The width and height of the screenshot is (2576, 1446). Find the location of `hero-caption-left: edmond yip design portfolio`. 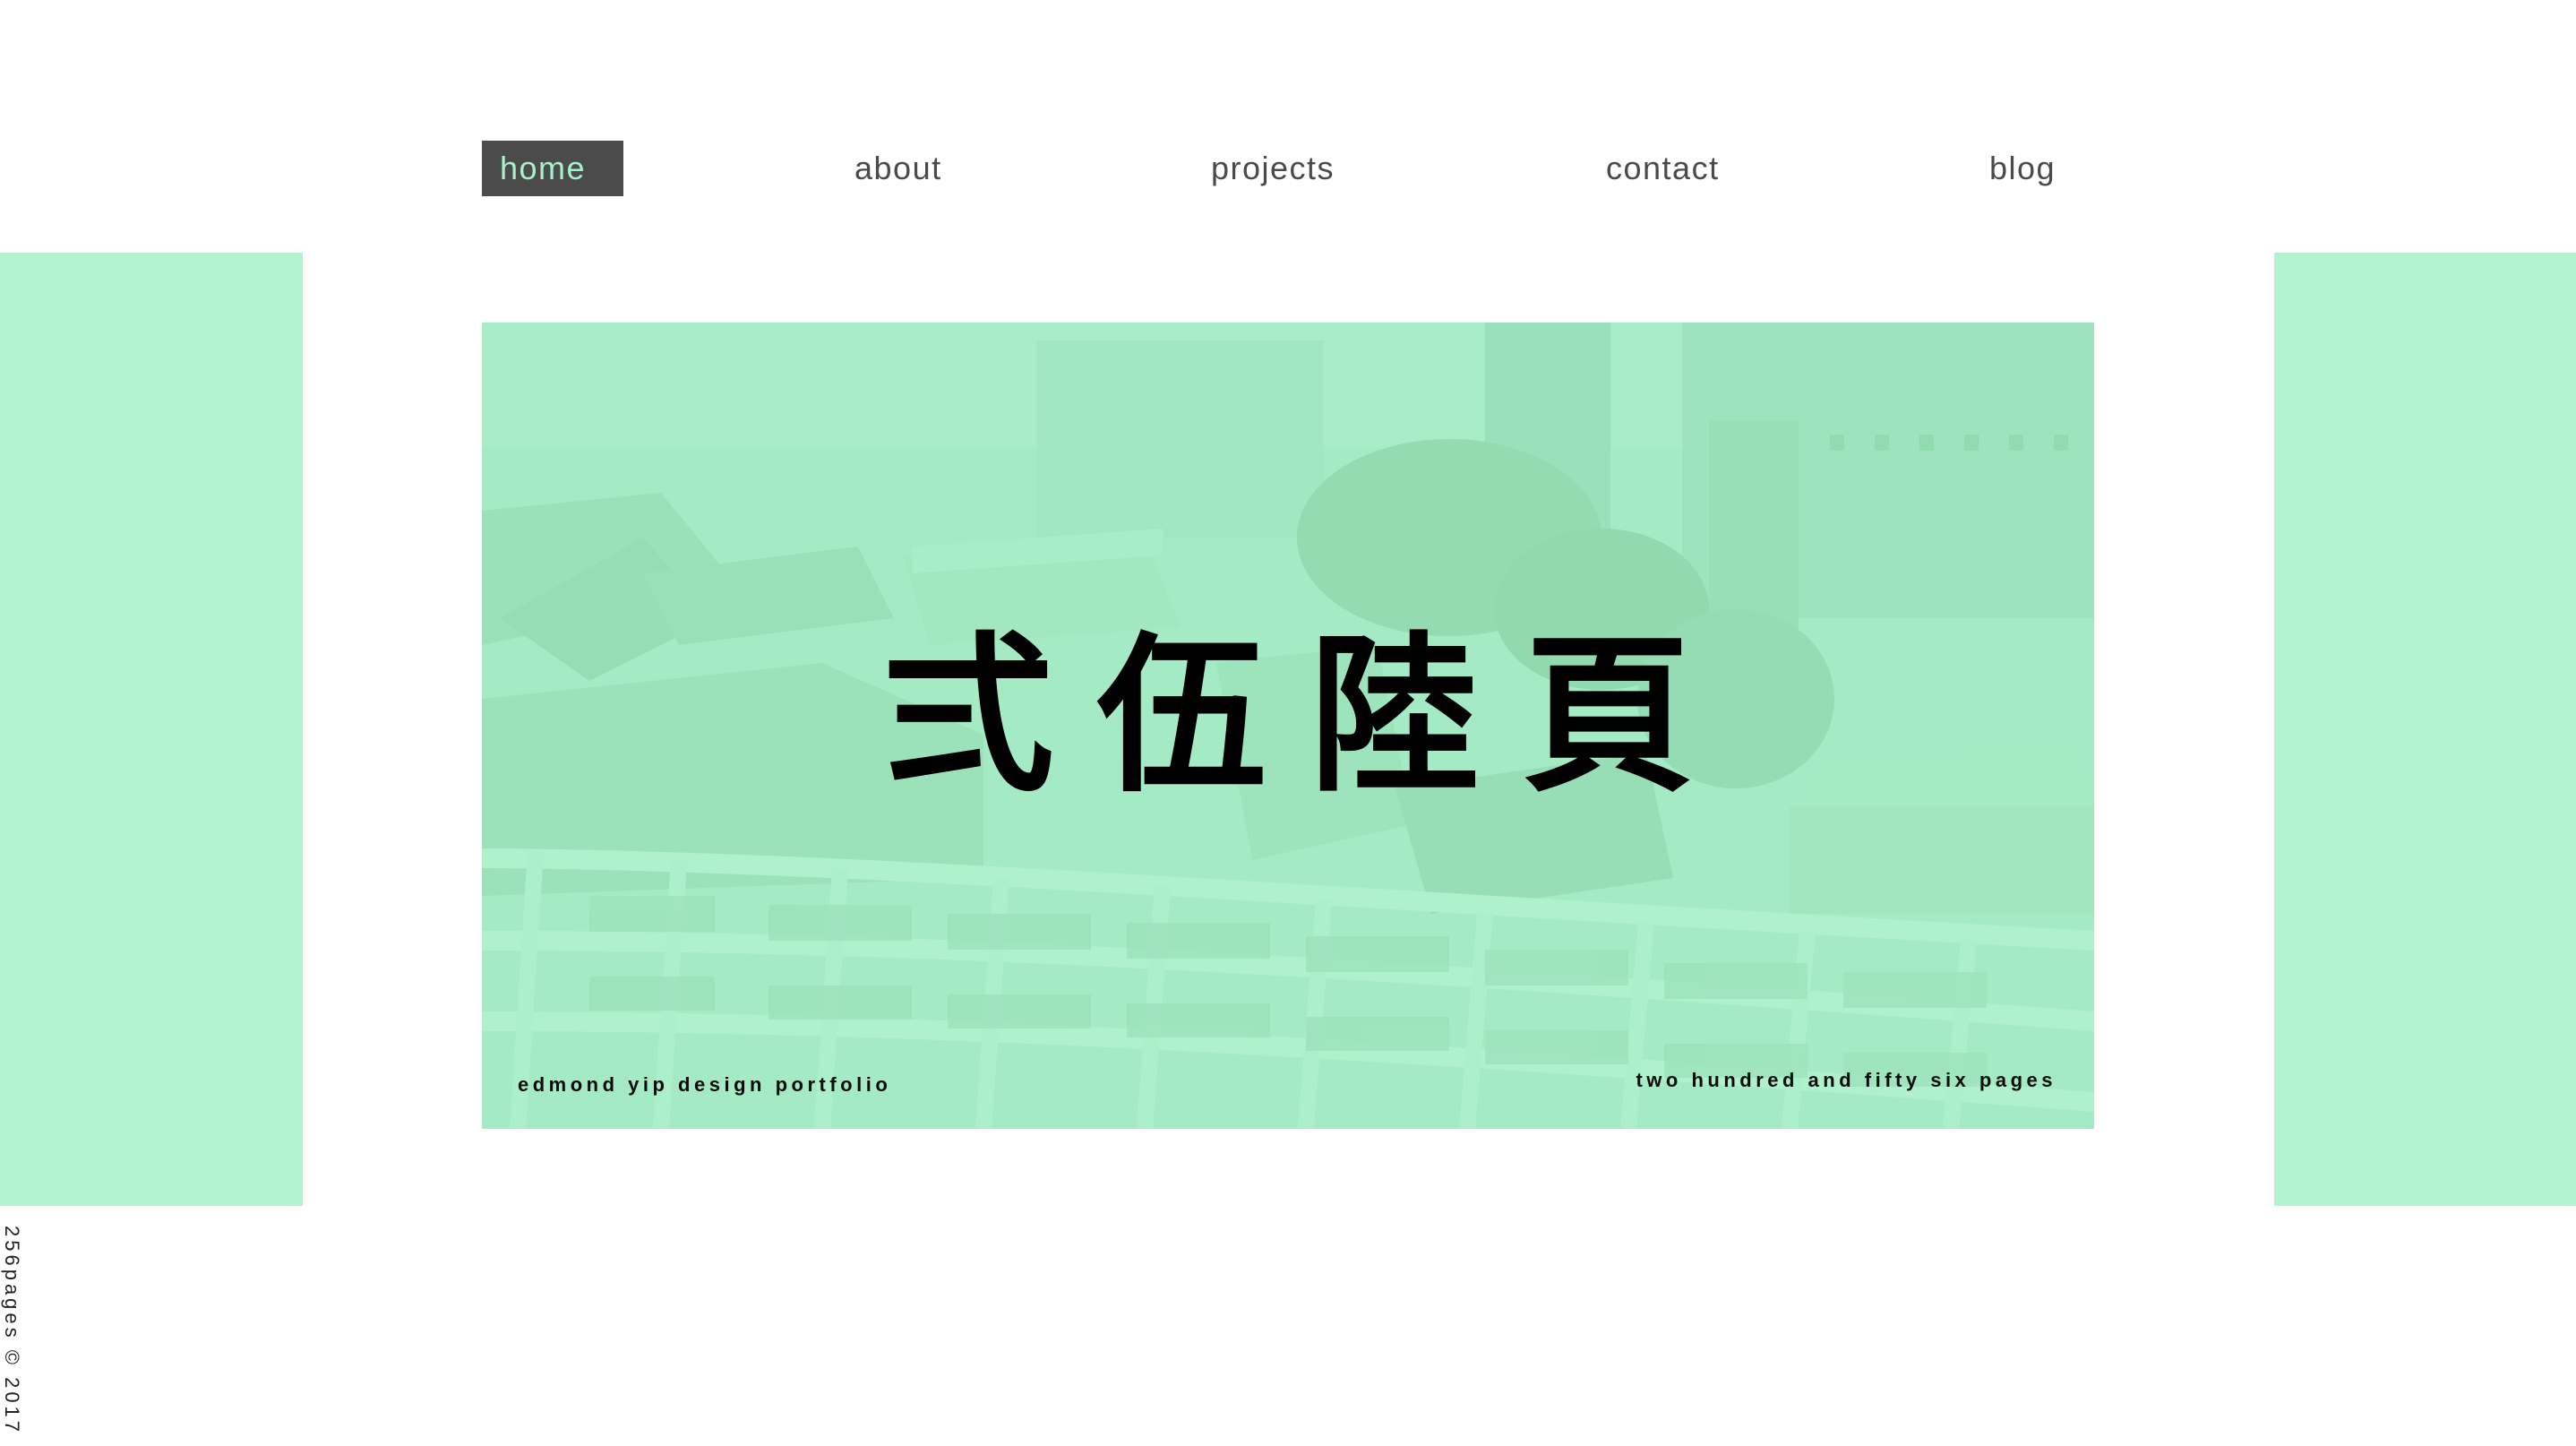

hero-caption-left: edmond yip design portfolio is located at coordinates (705, 1084).